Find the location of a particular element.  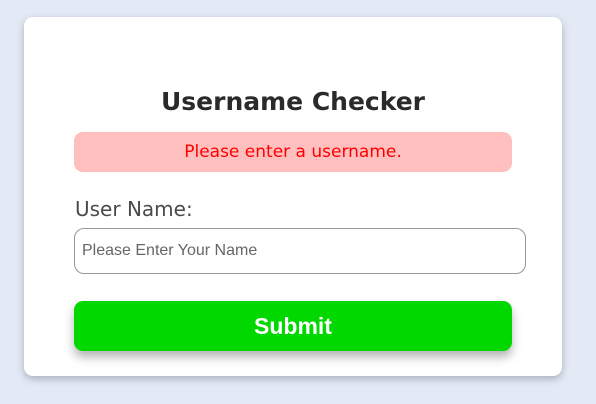

error-message: Please enter a username. is located at coordinates (293, 152).